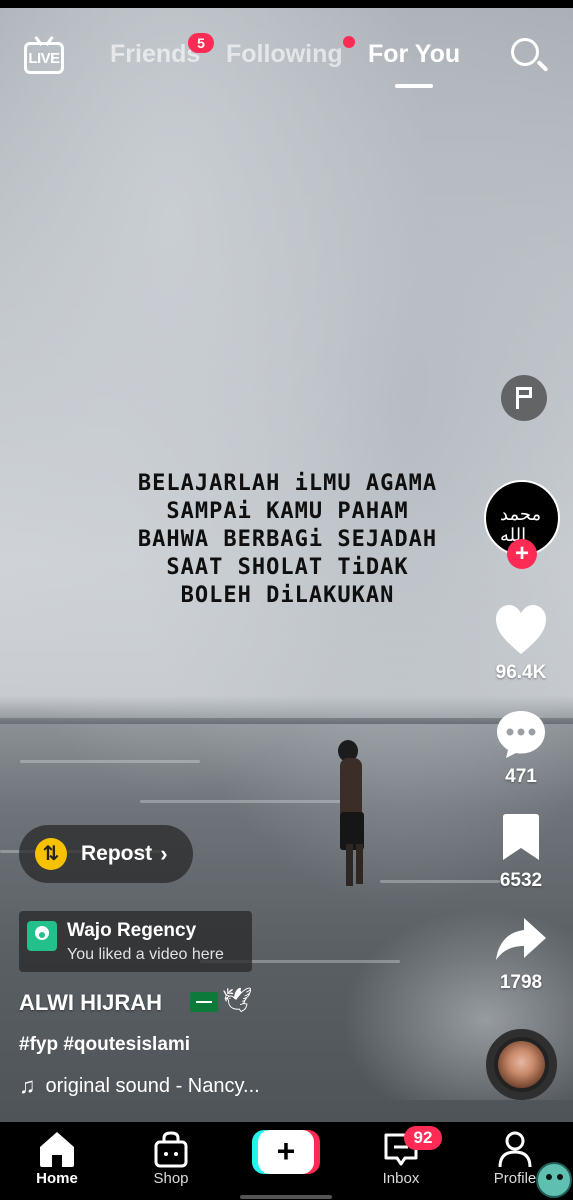  What do you see at coordinates (284, 54) in the screenshot?
I see `tab-following: Following` at bounding box center [284, 54].